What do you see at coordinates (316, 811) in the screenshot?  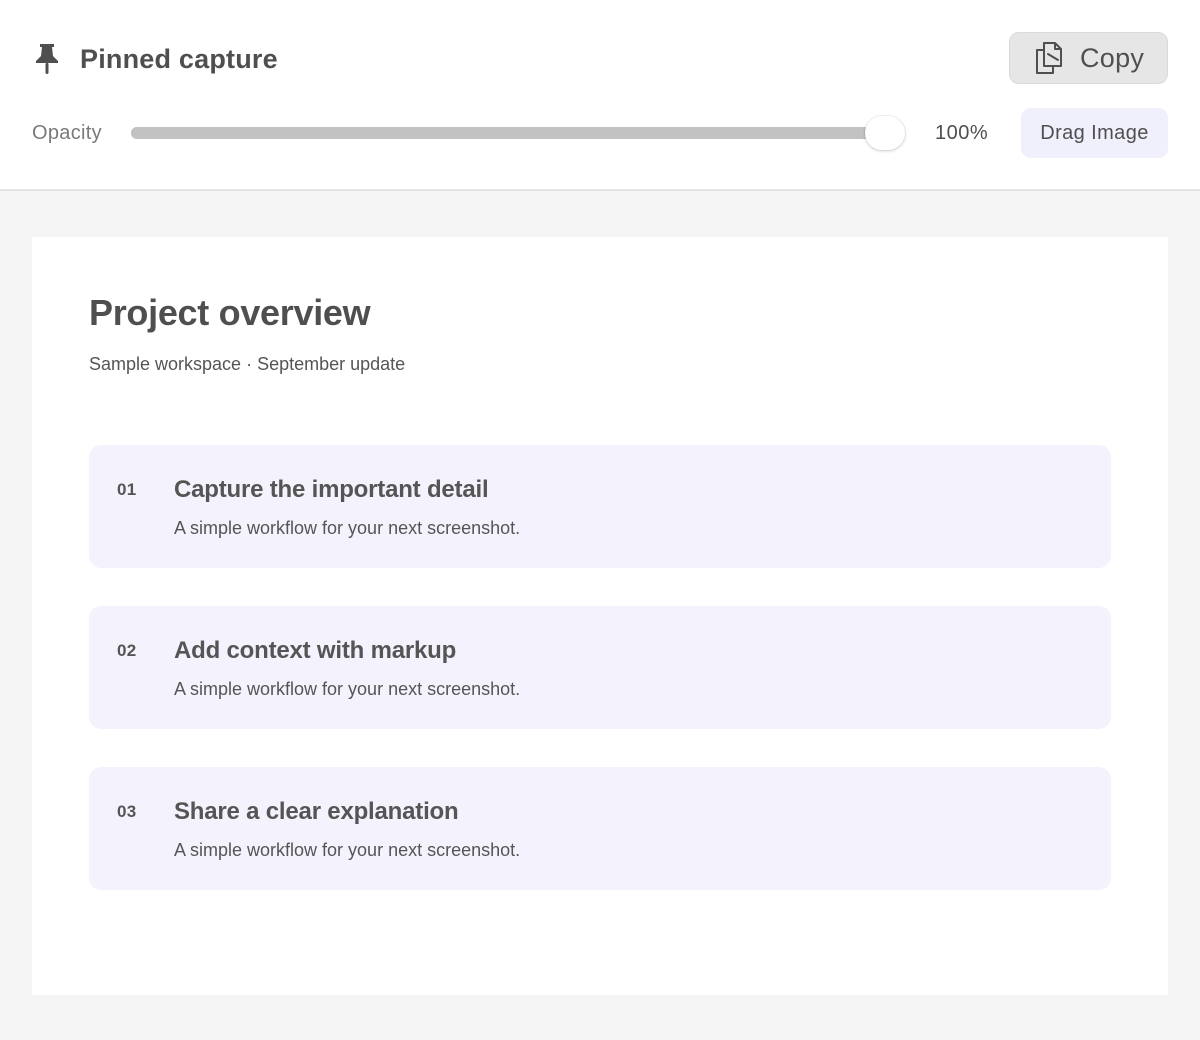 I see `step-title: Share a clear explanation` at bounding box center [316, 811].